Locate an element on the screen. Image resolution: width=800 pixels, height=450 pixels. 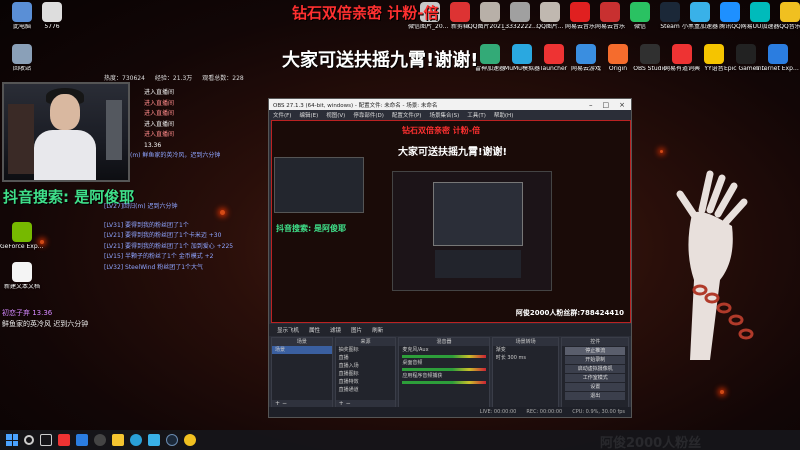
image-button: 图片 is located at coordinates (356, 330).